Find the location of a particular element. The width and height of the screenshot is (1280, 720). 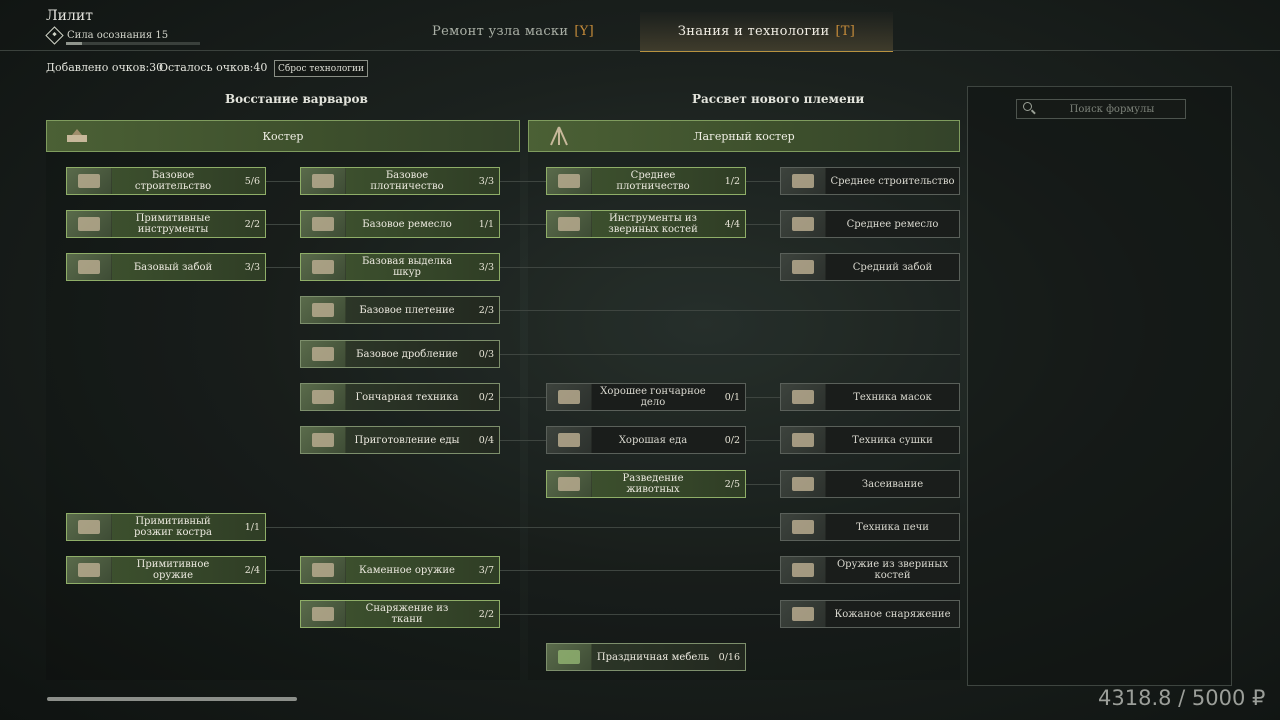

tech-node-label: Среднее ремесло is located at coordinates (892, 224).